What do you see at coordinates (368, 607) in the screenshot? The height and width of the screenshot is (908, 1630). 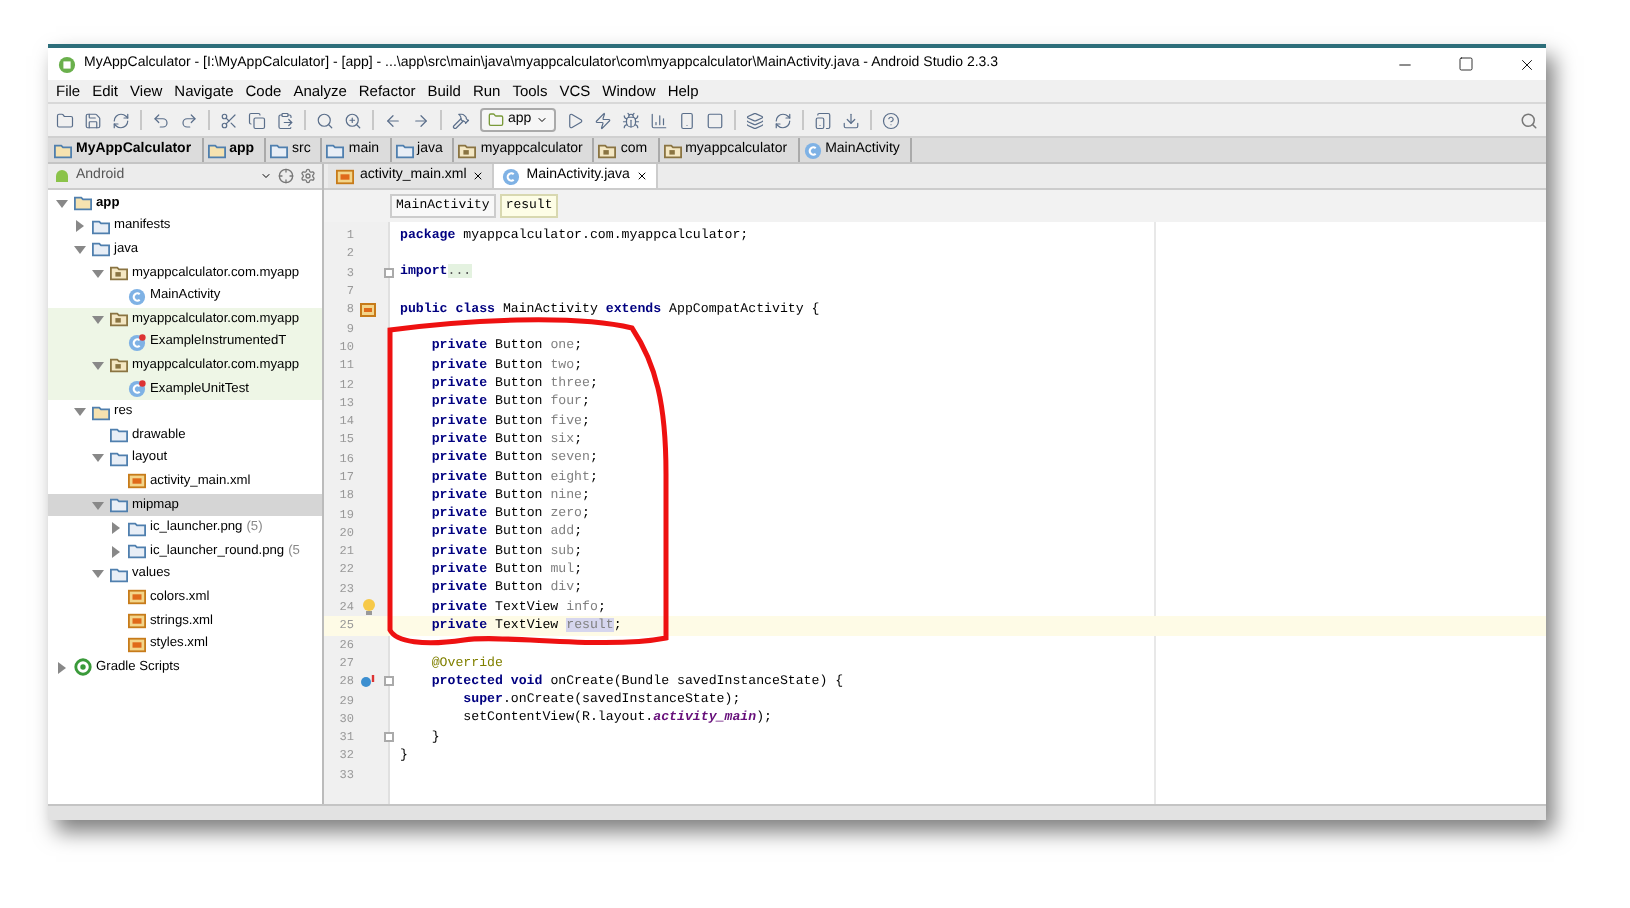 I see `lightbulb-icon` at bounding box center [368, 607].